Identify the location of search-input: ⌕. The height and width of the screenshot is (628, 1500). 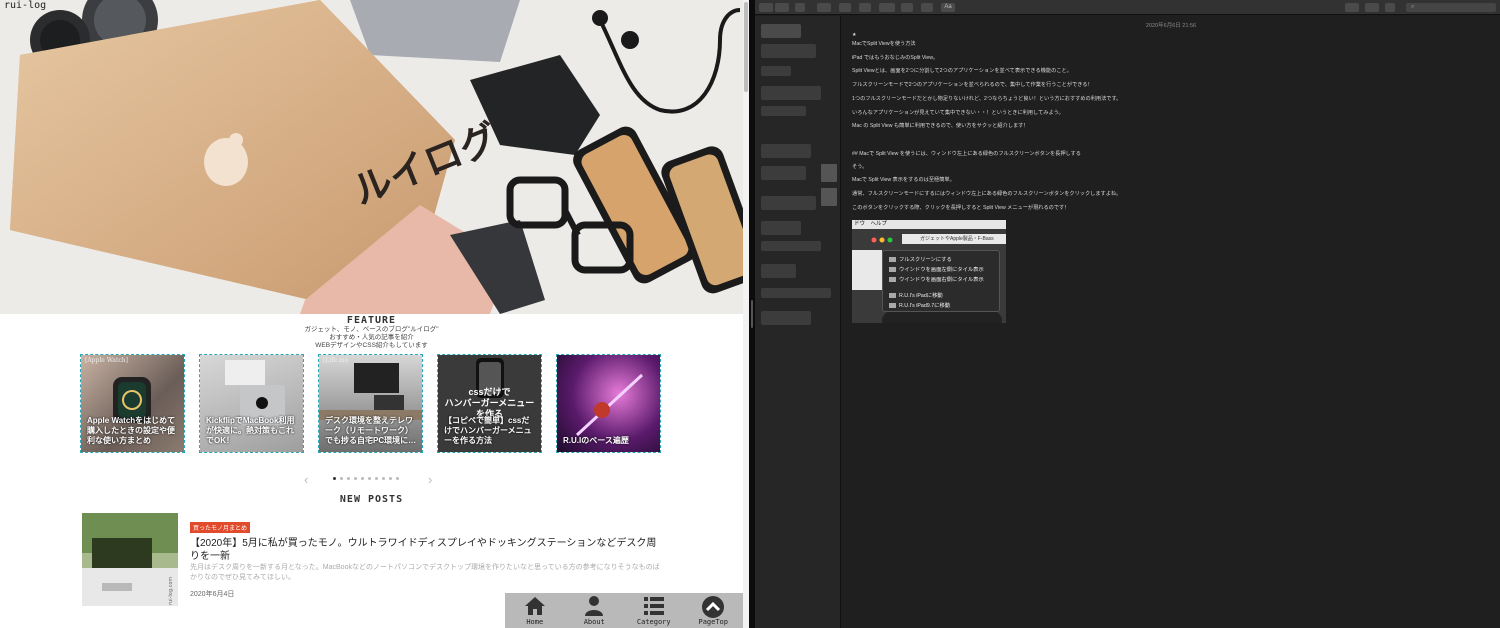
(1451, 7).